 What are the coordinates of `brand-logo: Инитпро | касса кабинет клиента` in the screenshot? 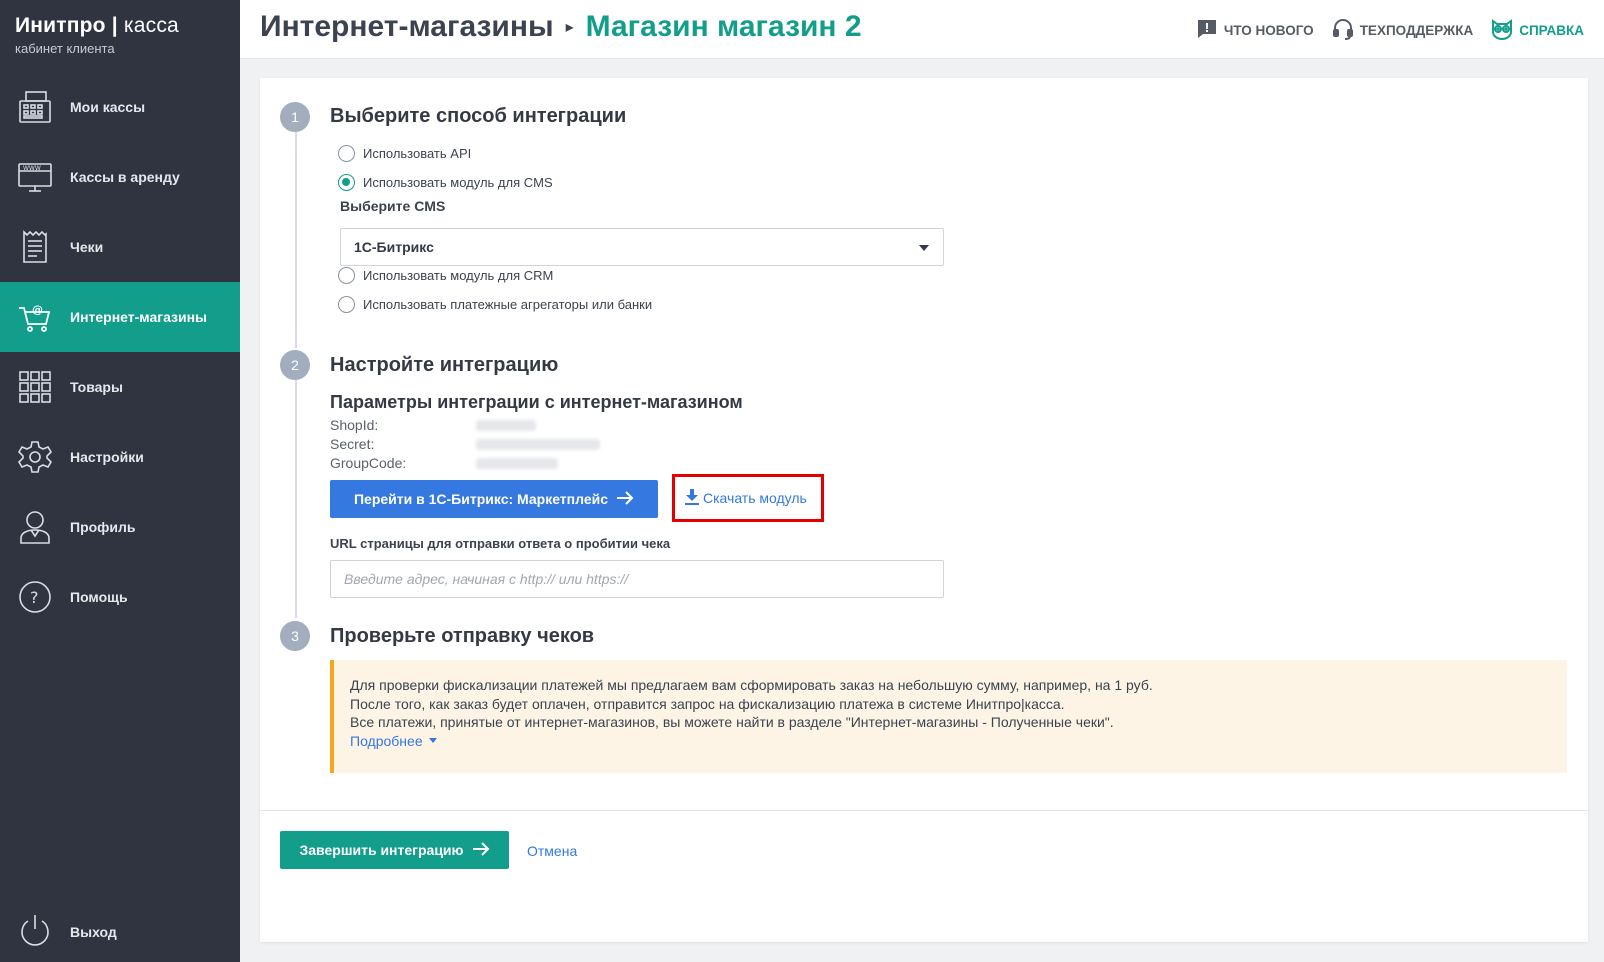 It's located at (97, 35).